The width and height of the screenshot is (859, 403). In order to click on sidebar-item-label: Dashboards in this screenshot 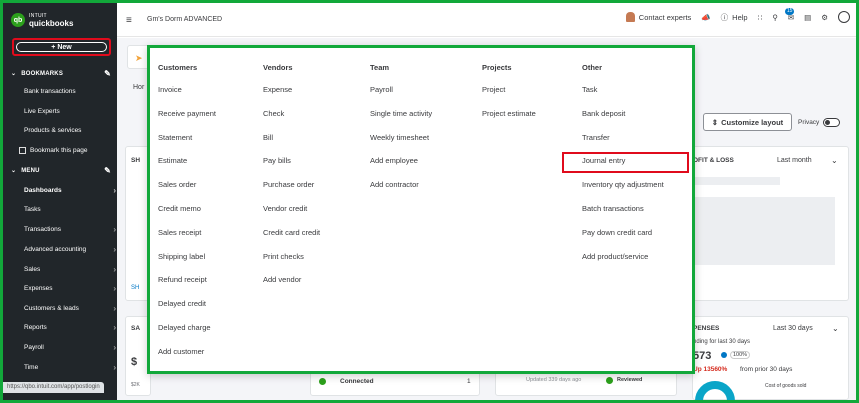, I will do `click(43, 190)`.